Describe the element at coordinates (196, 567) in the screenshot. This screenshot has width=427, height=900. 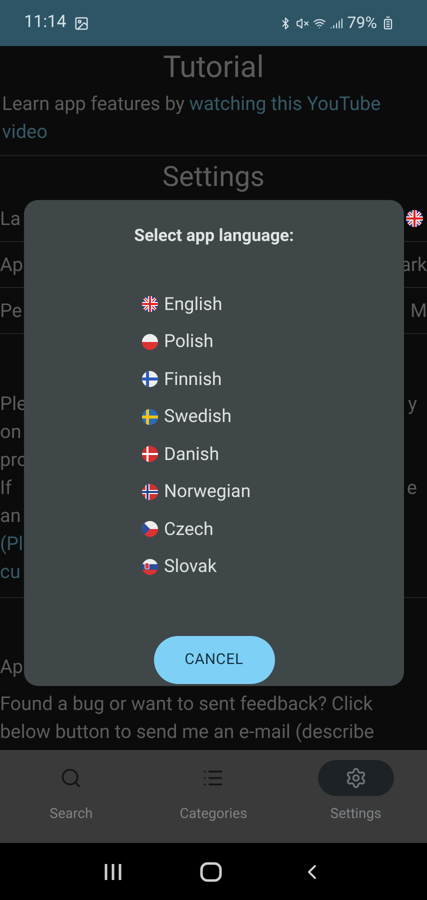
I see `language-option: Slovak` at that location.